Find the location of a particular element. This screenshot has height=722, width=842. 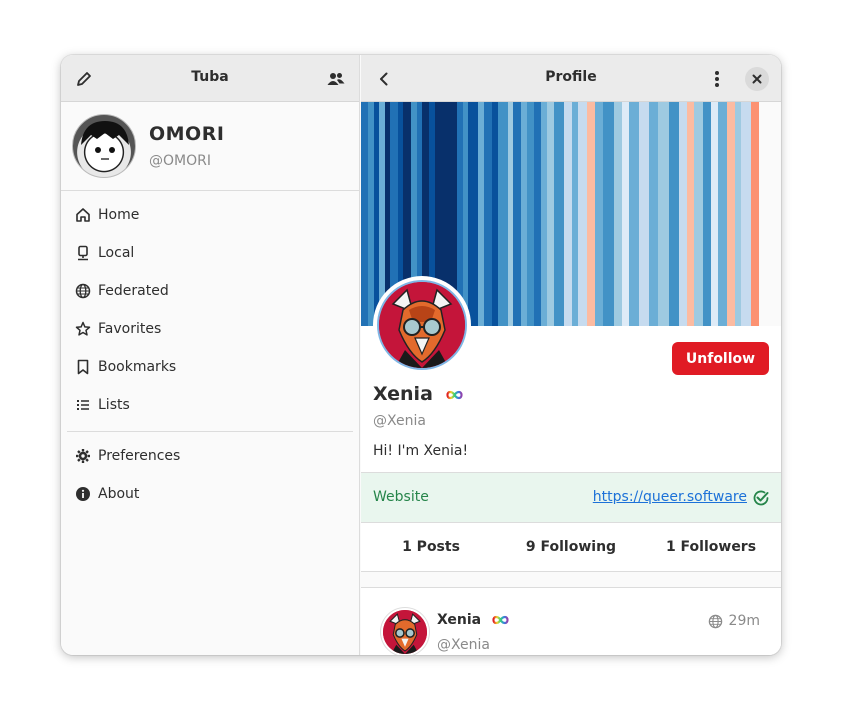

account-card: OMORI @OMORI is located at coordinates (210, 146).